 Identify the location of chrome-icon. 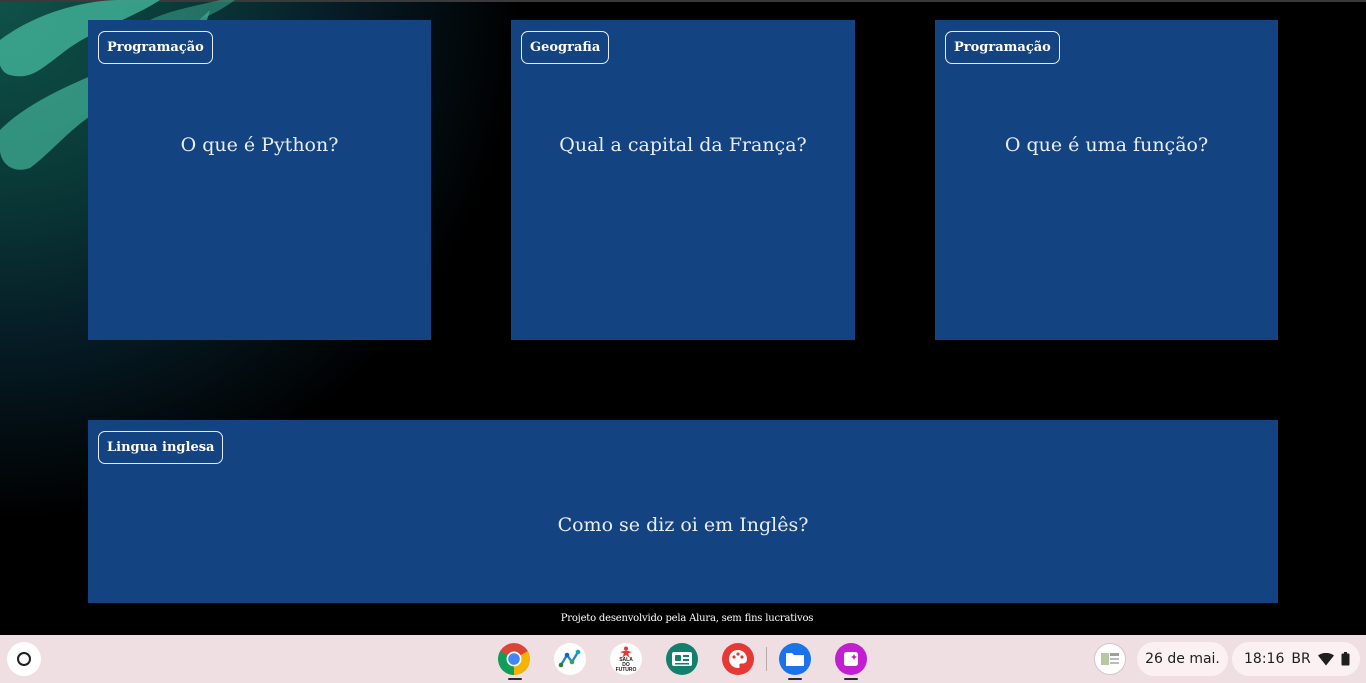
(514, 659).